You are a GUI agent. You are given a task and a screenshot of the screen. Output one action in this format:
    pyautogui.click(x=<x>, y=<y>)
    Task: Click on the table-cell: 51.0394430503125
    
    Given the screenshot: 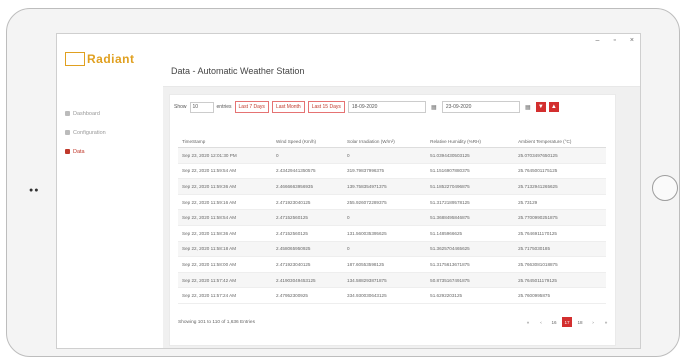 What is the action you would take?
    pyautogui.click(x=470, y=155)
    